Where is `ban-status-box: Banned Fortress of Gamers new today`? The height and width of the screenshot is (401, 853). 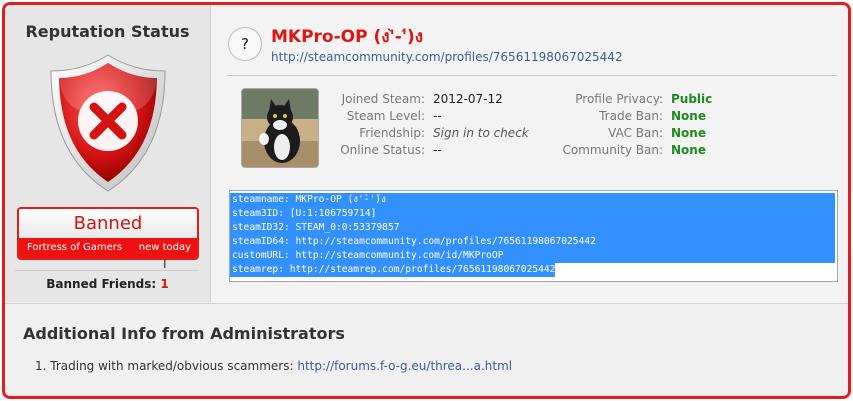
ban-status-box: Banned Fortress of Gamers new today is located at coordinates (108, 233).